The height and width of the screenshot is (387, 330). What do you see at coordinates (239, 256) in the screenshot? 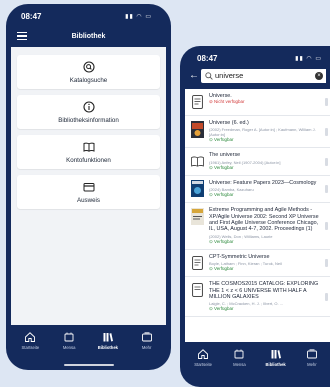
I see `result-title: CPT-Symmetric Universe` at bounding box center [239, 256].